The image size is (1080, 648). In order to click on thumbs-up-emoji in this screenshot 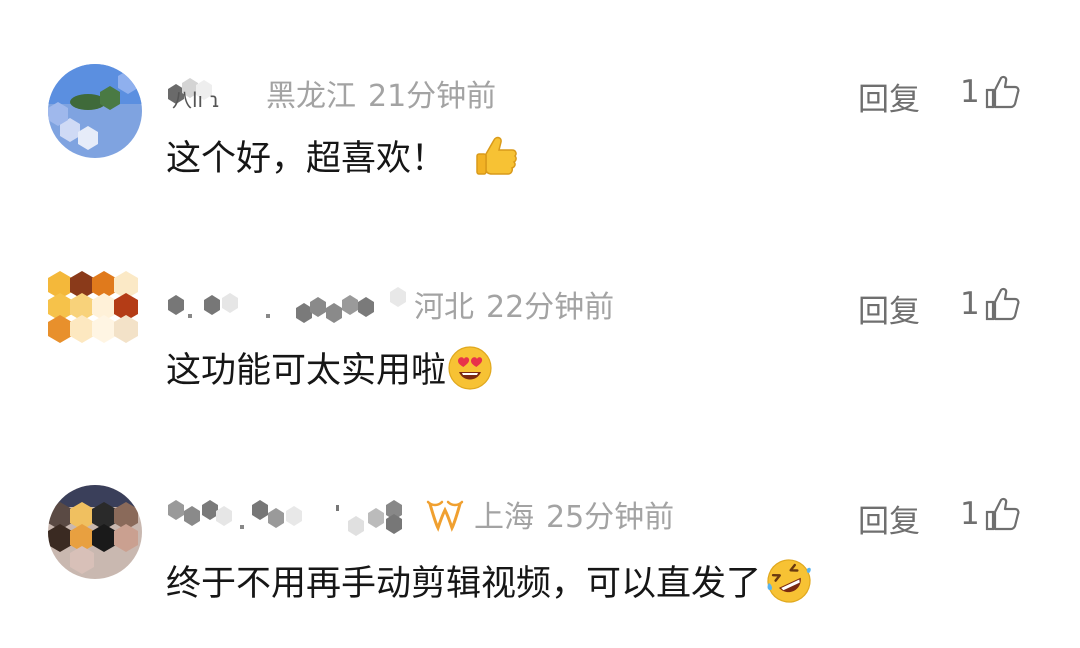, I will do `click(496, 156)`.